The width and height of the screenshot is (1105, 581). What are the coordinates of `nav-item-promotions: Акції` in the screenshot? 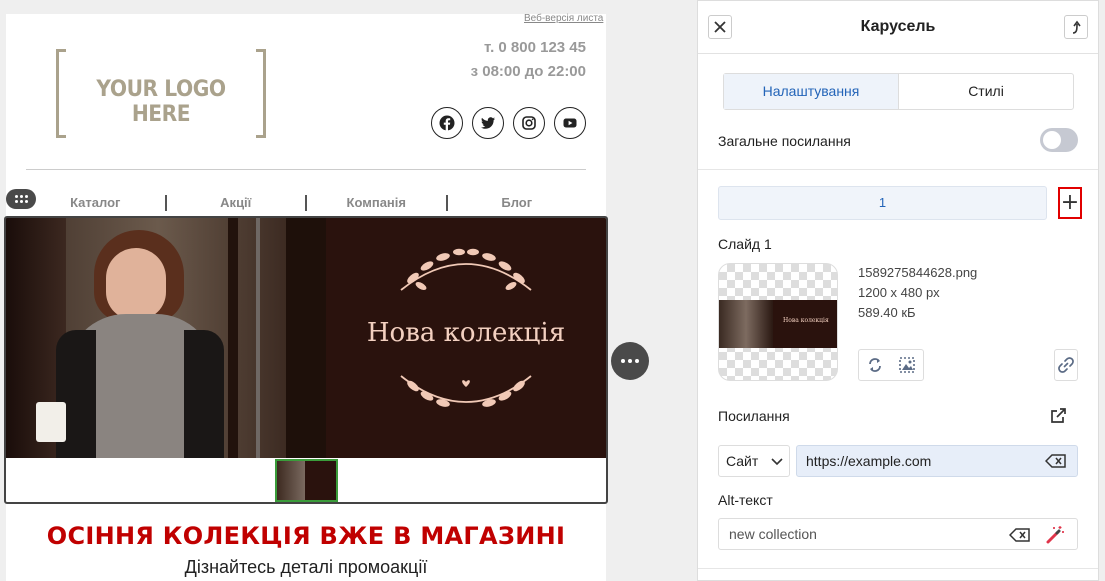 It's located at (236, 203).